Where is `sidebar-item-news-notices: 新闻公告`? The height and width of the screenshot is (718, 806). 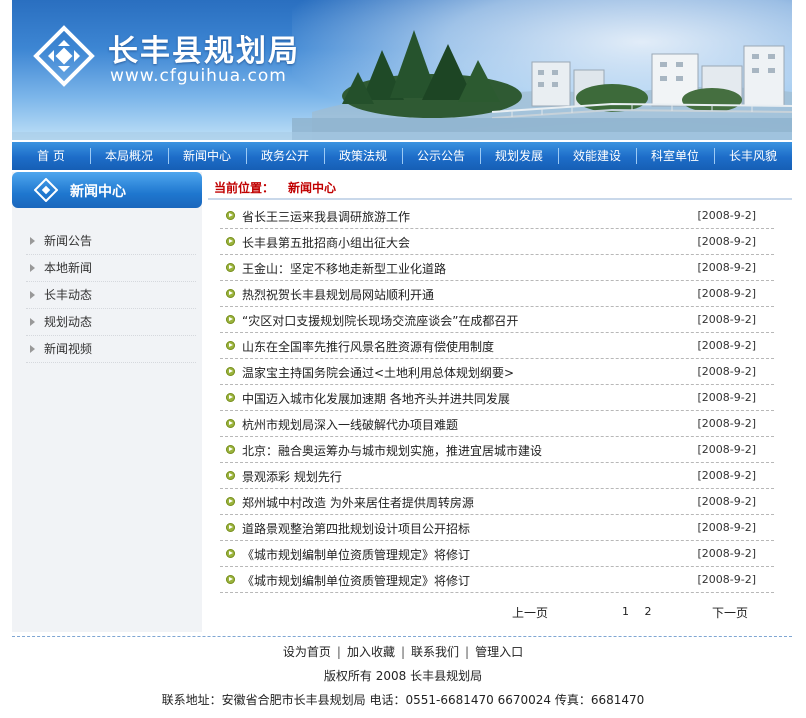
sidebar-item-news-notices: 新闻公告 is located at coordinates (111, 241).